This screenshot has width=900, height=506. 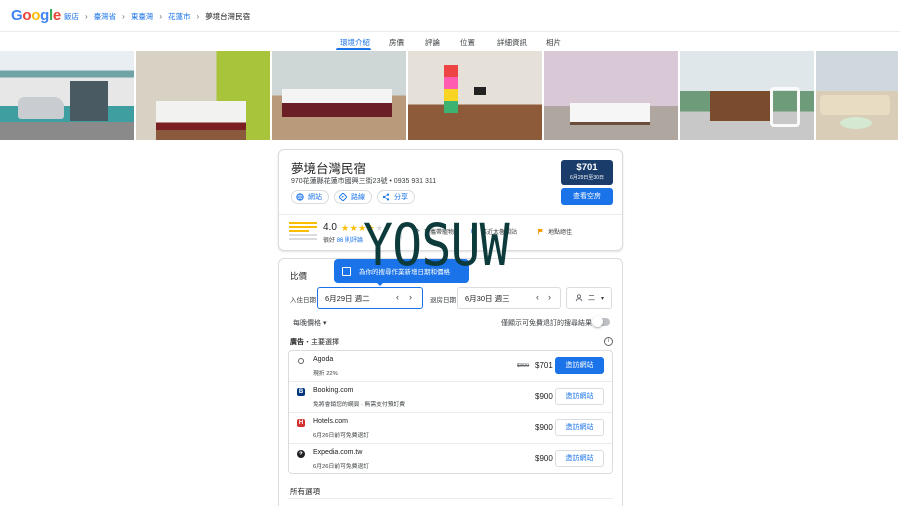 I want to click on watermark: YOSUW, so click(x=436, y=245).